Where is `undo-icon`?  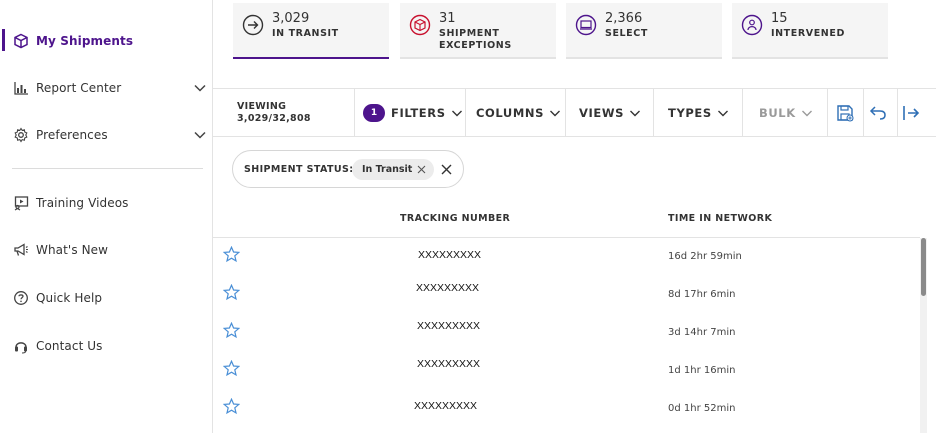
undo-icon is located at coordinates (878, 113).